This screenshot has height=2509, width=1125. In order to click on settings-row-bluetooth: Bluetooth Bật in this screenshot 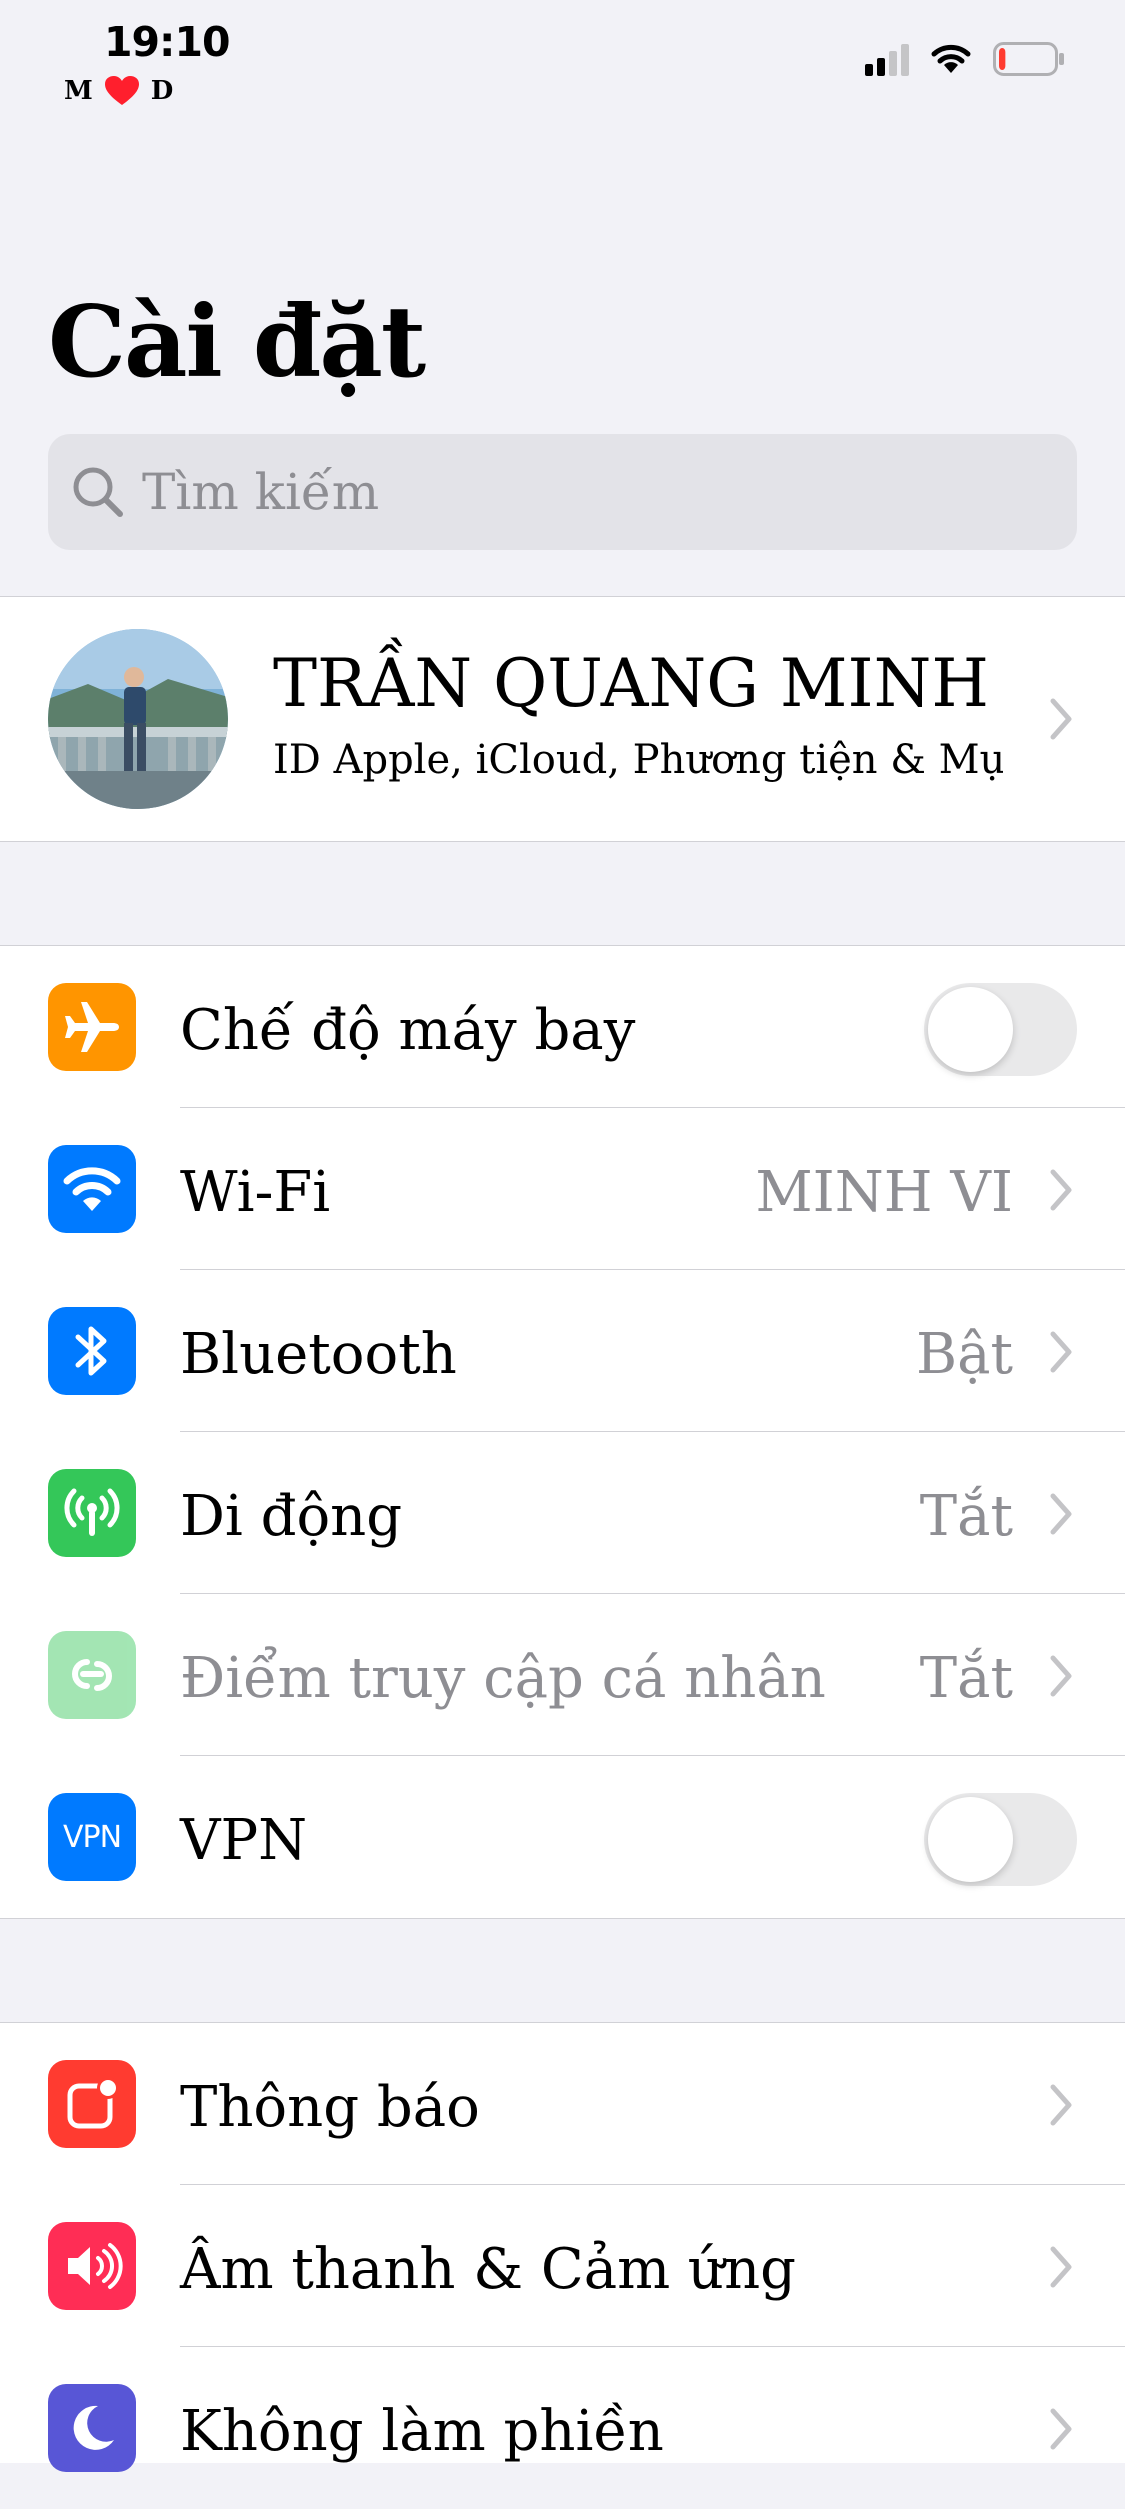, I will do `click(562, 1351)`.